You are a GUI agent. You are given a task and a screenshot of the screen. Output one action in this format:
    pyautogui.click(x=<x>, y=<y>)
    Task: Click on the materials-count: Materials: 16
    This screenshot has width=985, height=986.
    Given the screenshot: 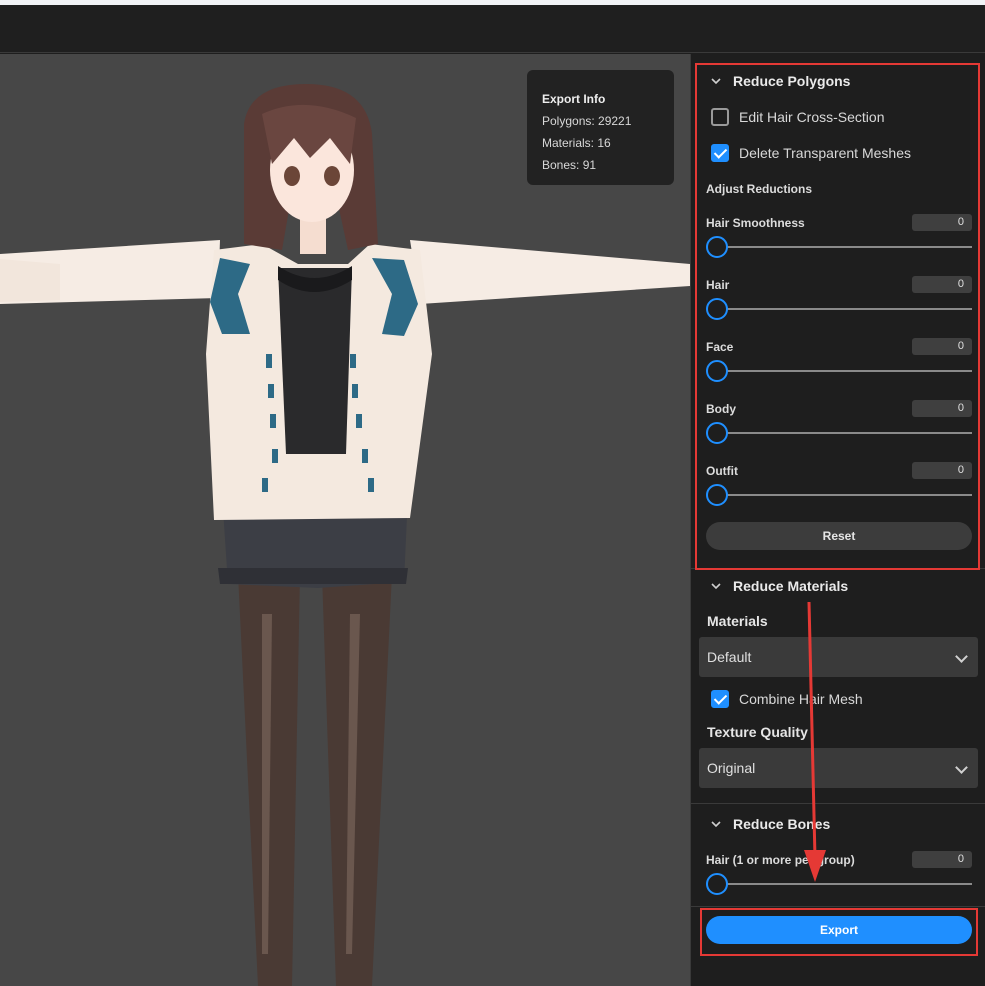 What is the action you would take?
    pyautogui.click(x=576, y=143)
    